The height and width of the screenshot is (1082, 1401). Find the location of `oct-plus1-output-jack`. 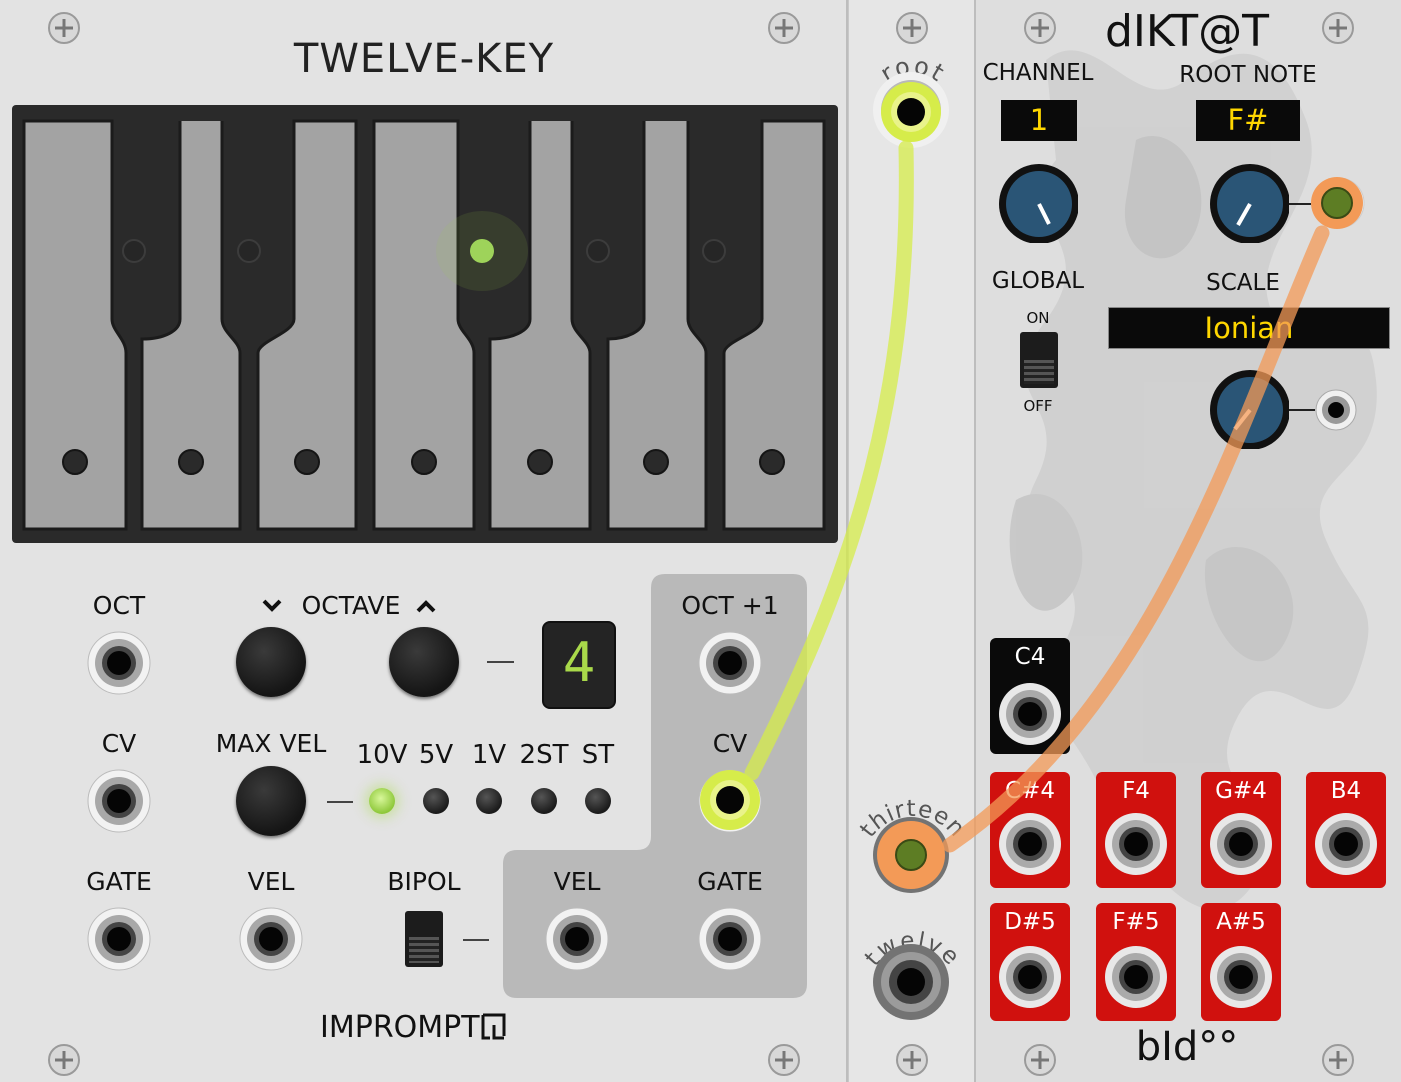

oct-plus1-output-jack is located at coordinates (730, 663).